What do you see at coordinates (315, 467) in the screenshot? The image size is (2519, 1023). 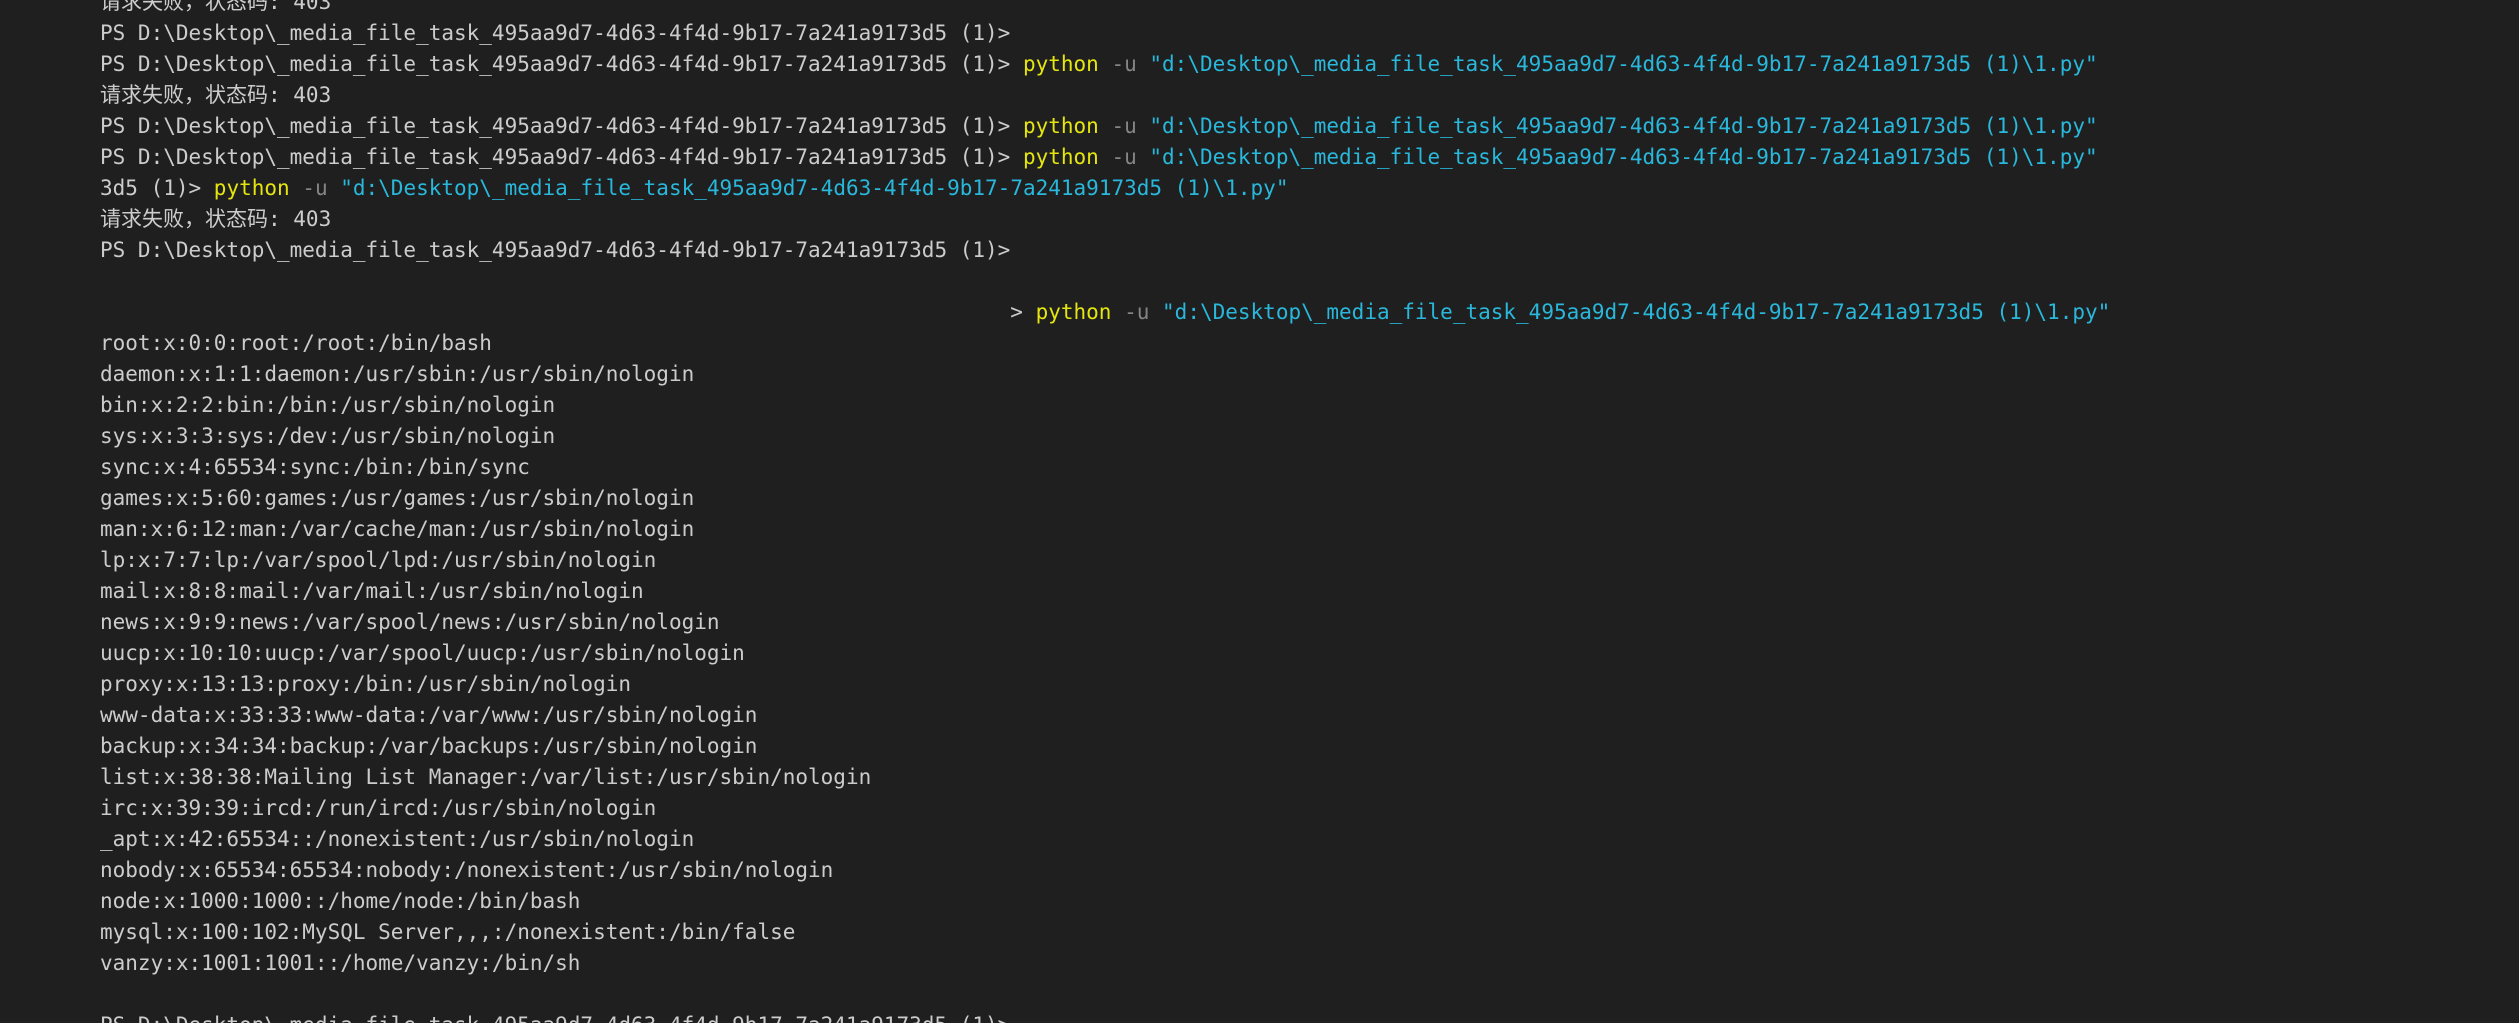 I see `output-text: sync:x:4:65534:sync:/bin:/bin/sync` at bounding box center [315, 467].